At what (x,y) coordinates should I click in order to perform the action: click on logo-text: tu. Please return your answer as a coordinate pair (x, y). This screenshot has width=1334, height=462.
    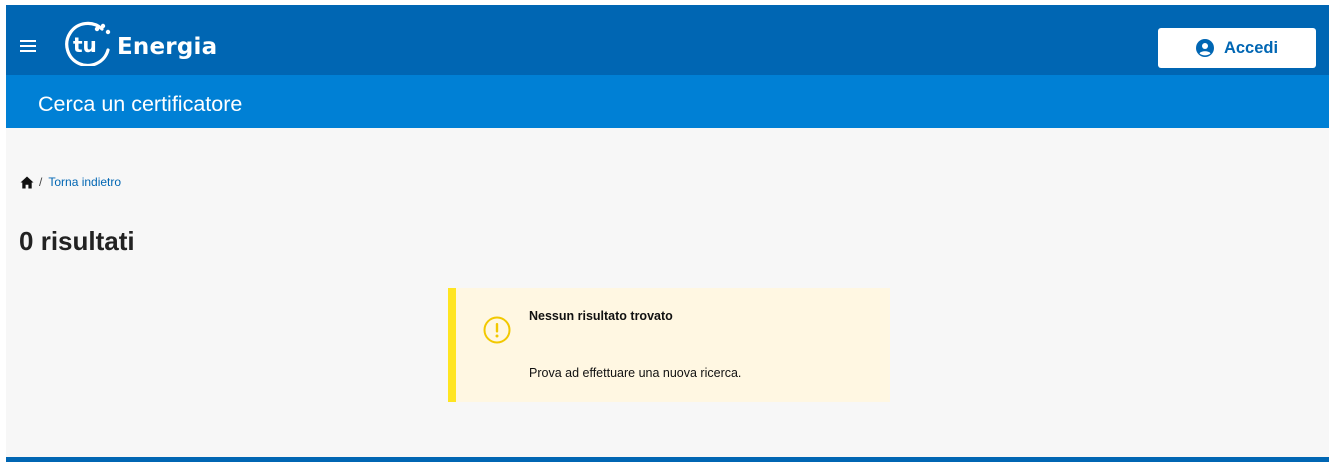
    Looking at the image, I should click on (85, 45).